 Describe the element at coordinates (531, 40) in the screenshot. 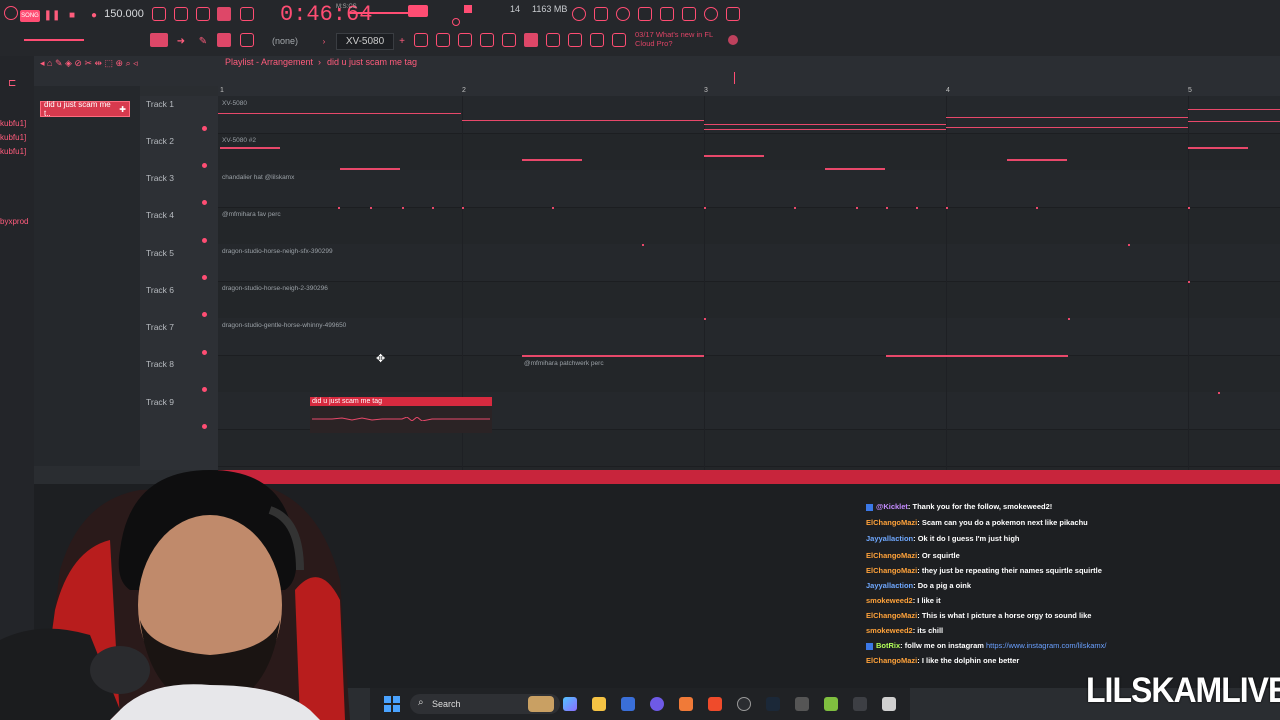

I see `plugin-icon` at that location.